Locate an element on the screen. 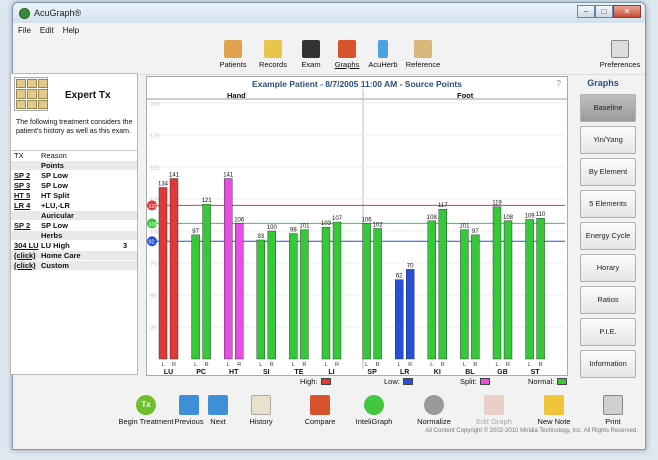  app-logo-icon is located at coordinates (24, 13).